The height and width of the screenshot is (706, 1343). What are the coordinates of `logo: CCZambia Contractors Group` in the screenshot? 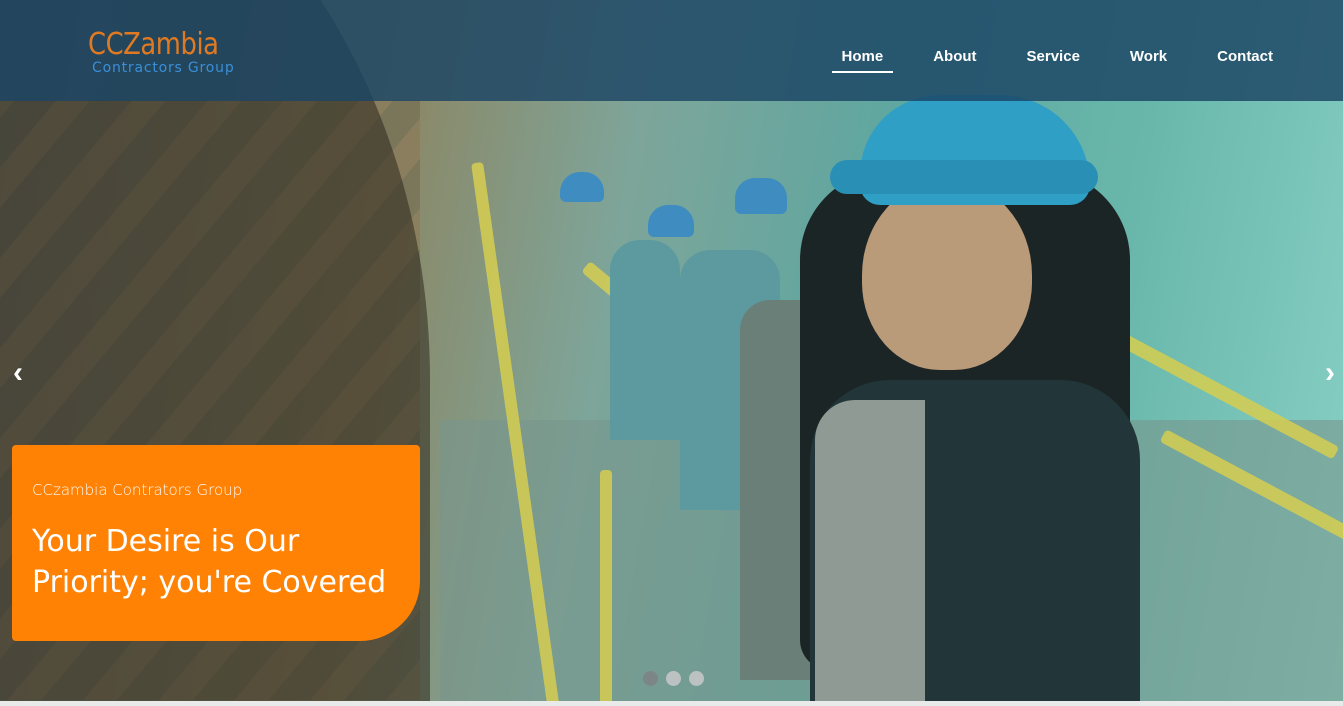 It's located at (164, 52).